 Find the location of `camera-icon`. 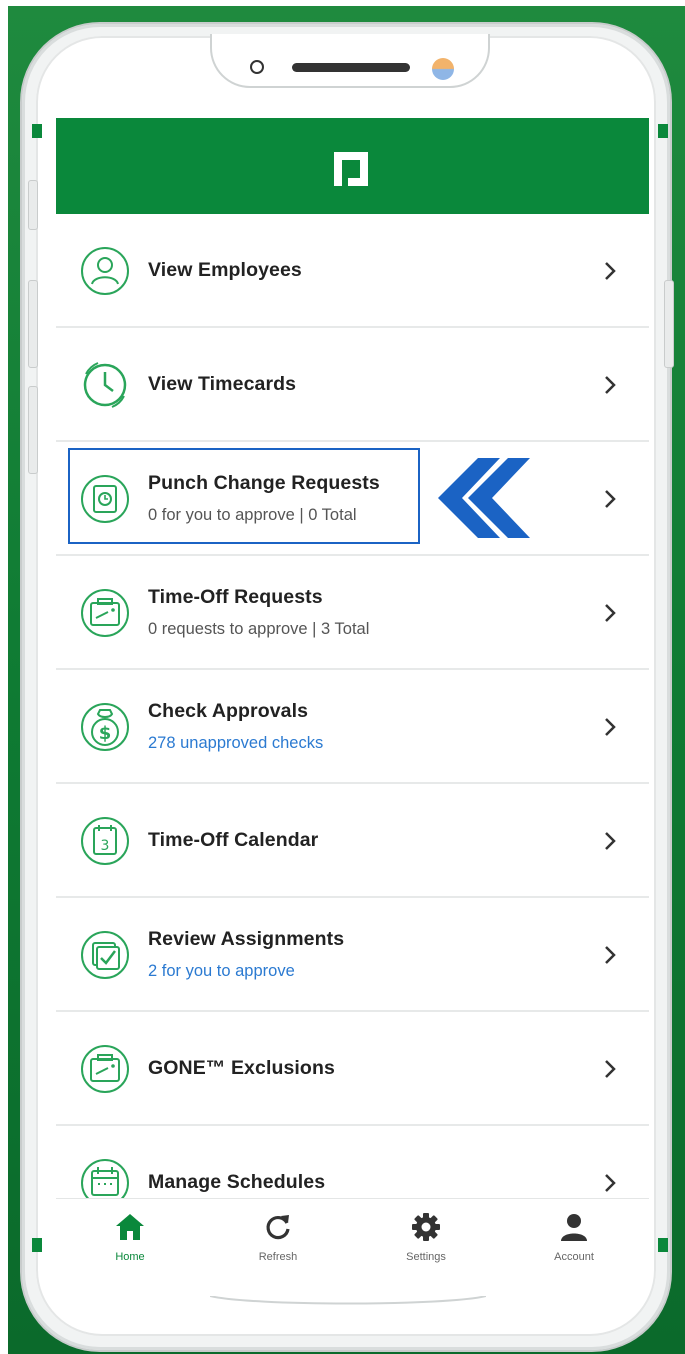

camera-icon is located at coordinates (257, 67).